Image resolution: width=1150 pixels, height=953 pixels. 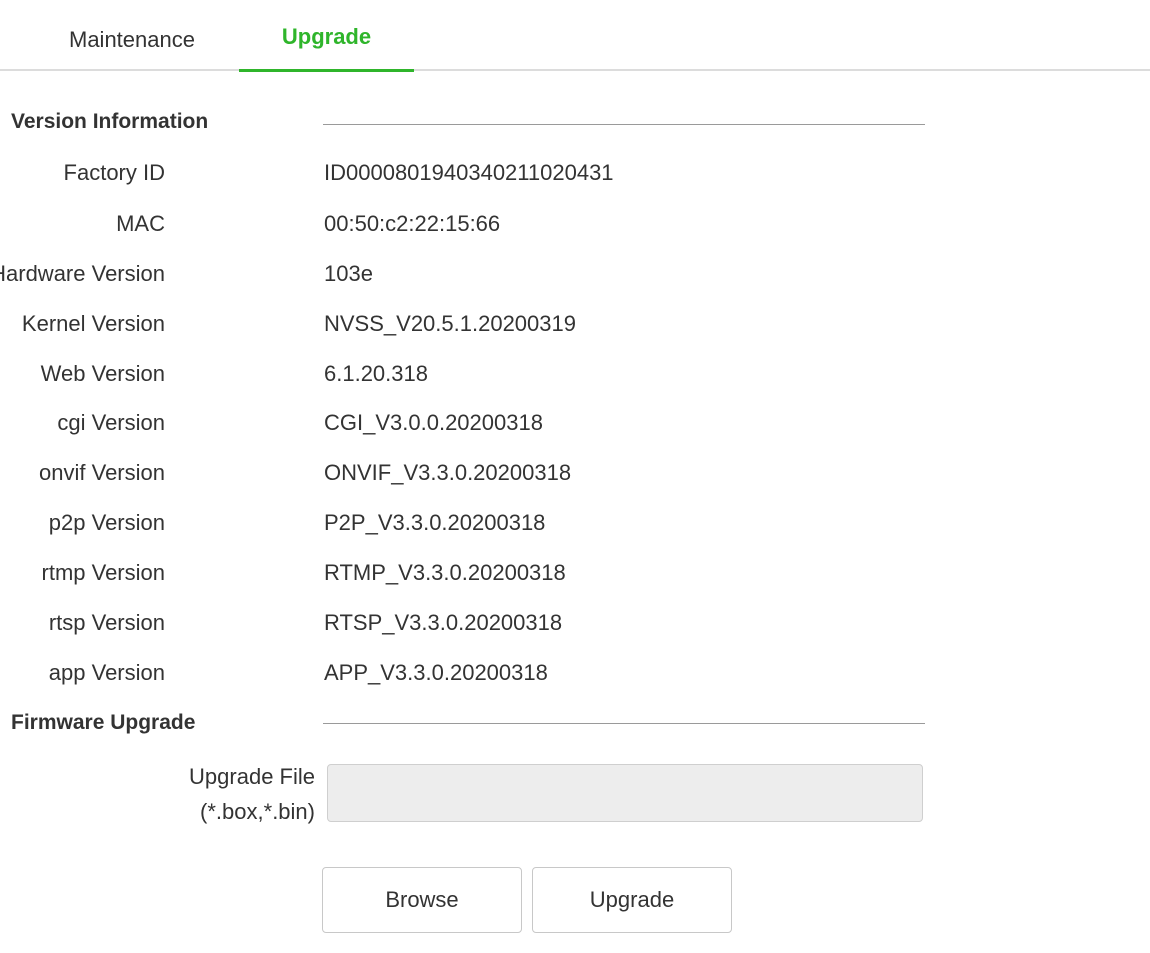 What do you see at coordinates (114, 172) in the screenshot?
I see `factory-id-label: Factory ID` at bounding box center [114, 172].